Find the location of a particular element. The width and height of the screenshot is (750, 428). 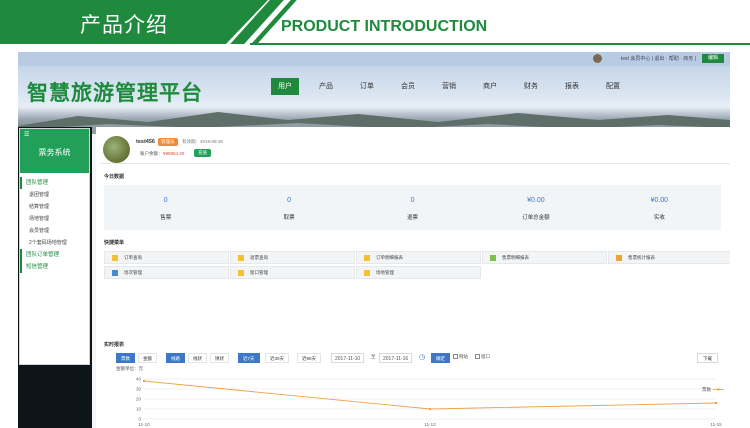

sidebar-title: 票务系统 is located at coordinates (54, 152).